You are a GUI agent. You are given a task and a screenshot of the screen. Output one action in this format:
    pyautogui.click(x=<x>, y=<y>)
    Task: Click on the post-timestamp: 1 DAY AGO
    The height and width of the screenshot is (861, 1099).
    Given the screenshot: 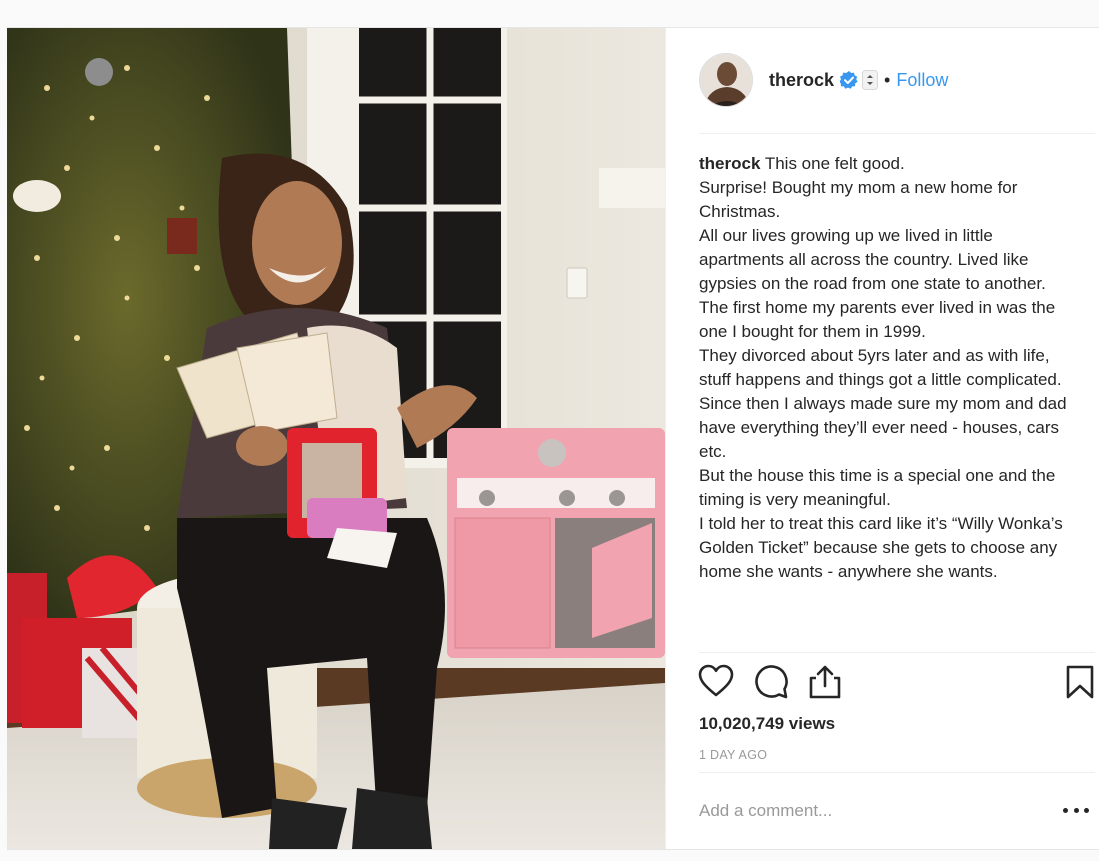 What is the action you would take?
    pyautogui.click(x=733, y=755)
    